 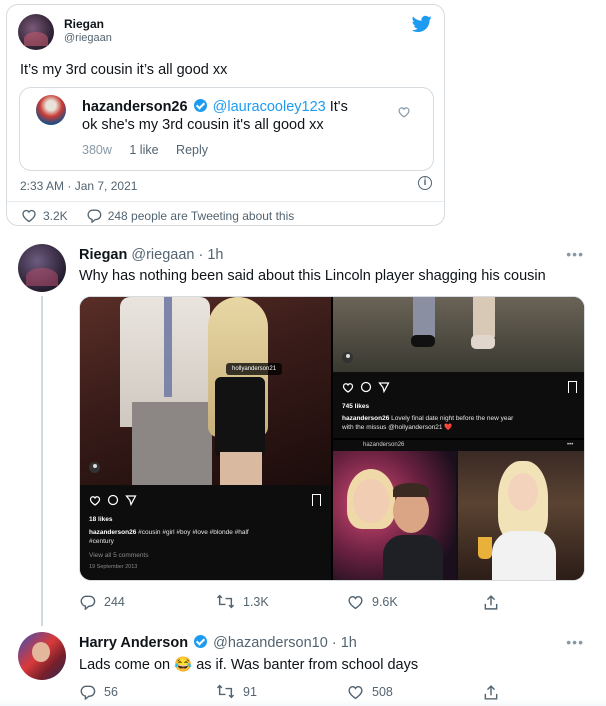 What do you see at coordinates (133, 643) in the screenshot?
I see `tweet2-author-name: Harry Anderson` at bounding box center [133, 643].